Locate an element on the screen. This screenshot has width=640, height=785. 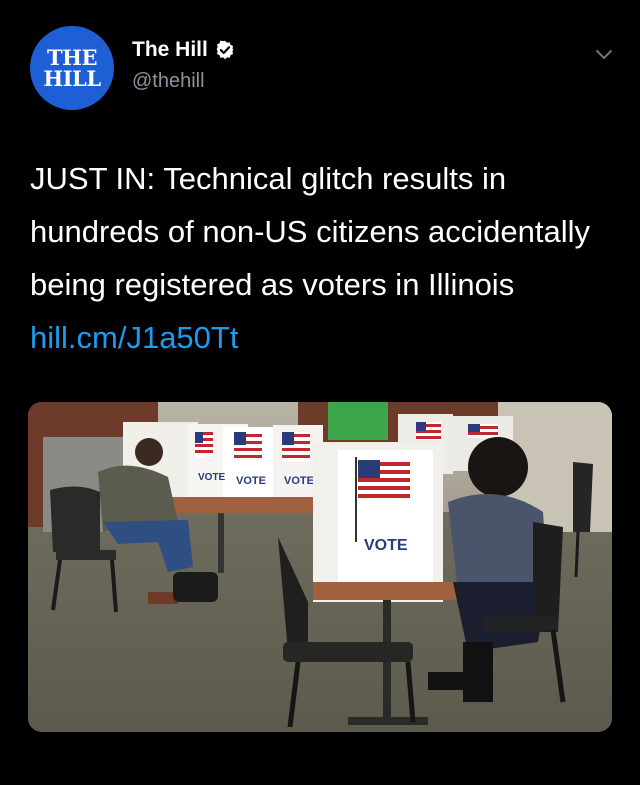
green-jacket-person is located at coordinates (358, 421).